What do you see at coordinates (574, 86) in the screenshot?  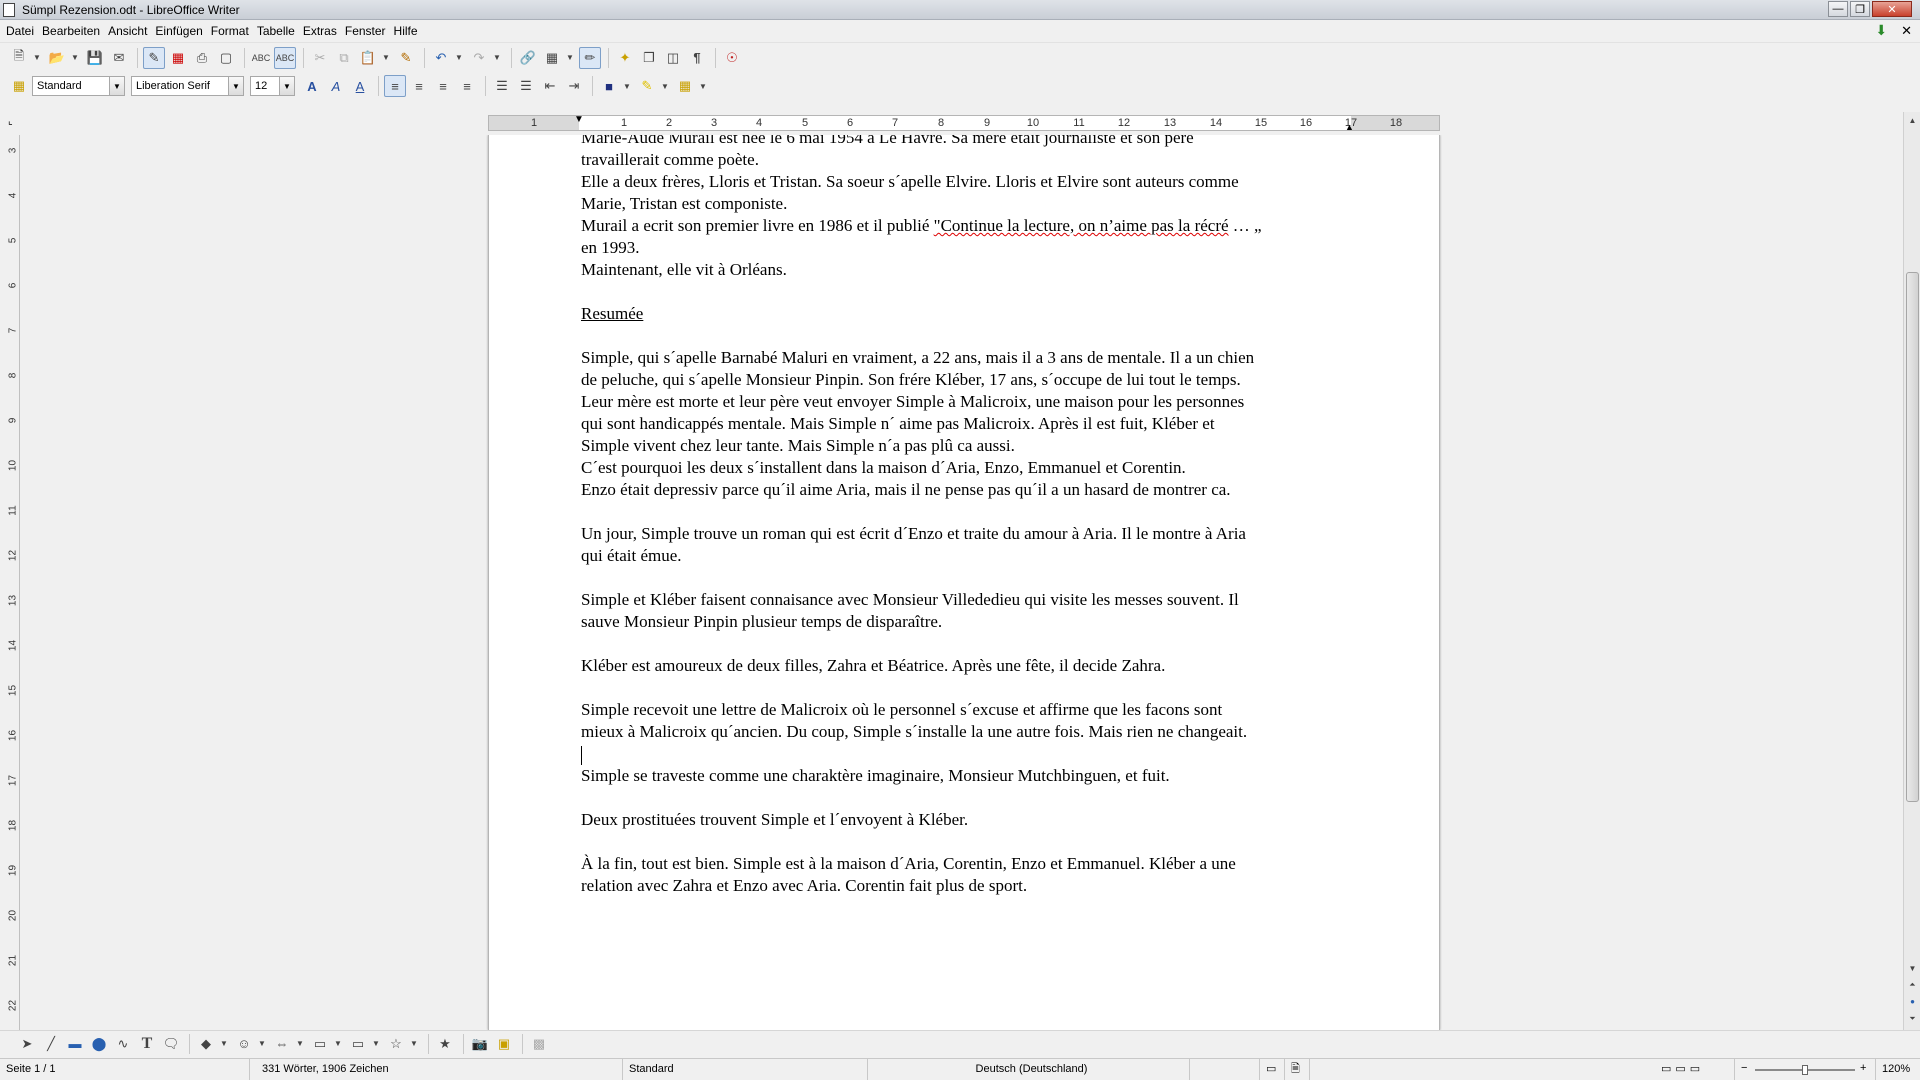 I see `increase-indent-icon: ⇥` at bounding box center [574, 86].